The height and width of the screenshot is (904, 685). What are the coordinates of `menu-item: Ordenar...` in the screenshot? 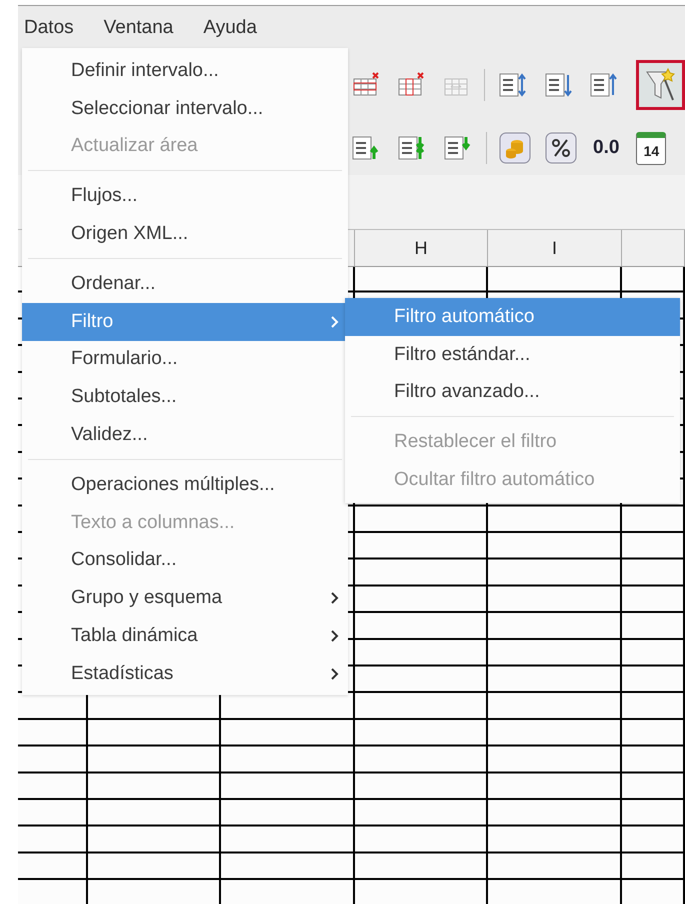 It's located at (185, 283).